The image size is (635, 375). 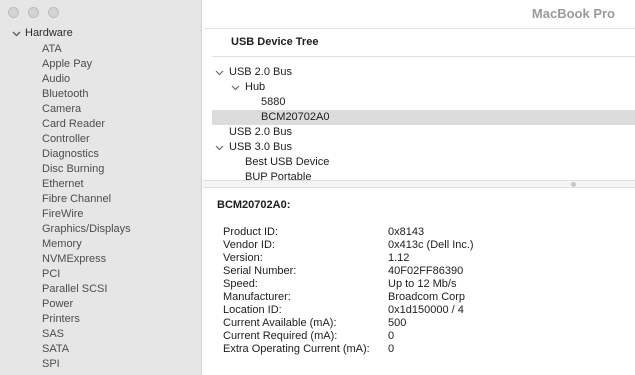 What do you see at coordinates (86, 244) in the screenshot?
I see `sidebar-item: Memory` at bounding box center [86, 244].